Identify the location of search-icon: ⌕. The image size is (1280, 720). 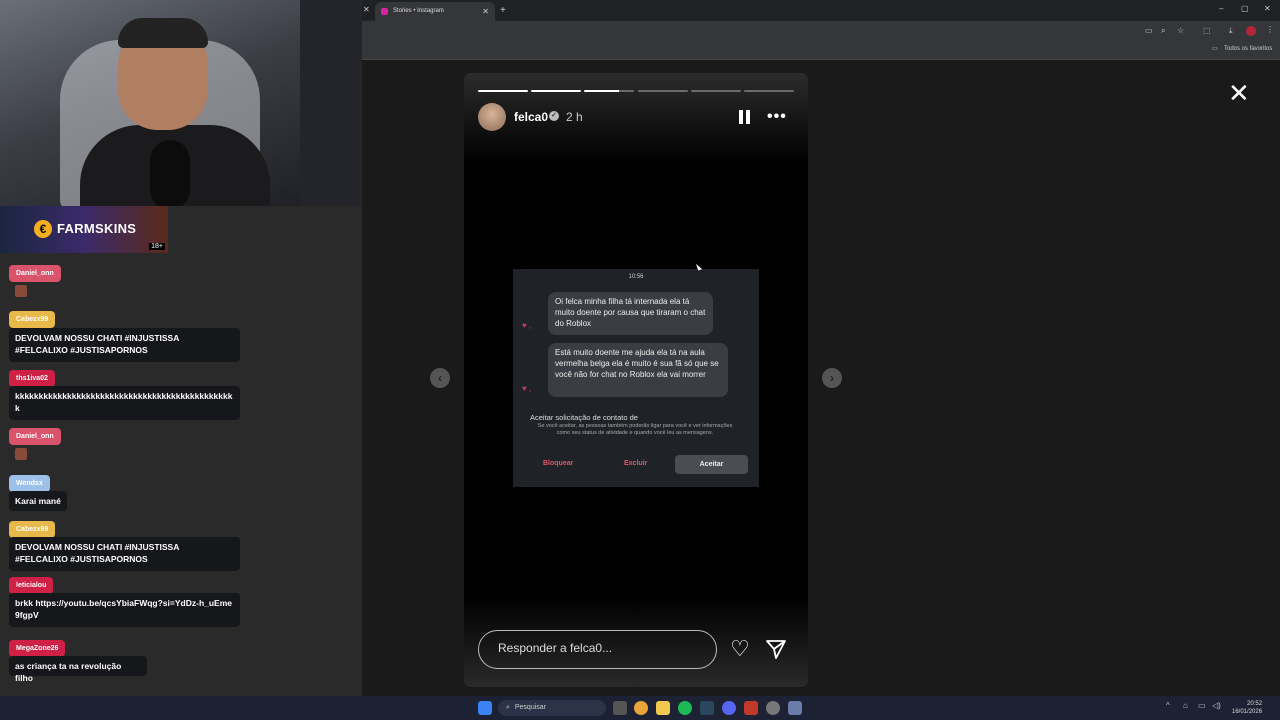
(508, 707).